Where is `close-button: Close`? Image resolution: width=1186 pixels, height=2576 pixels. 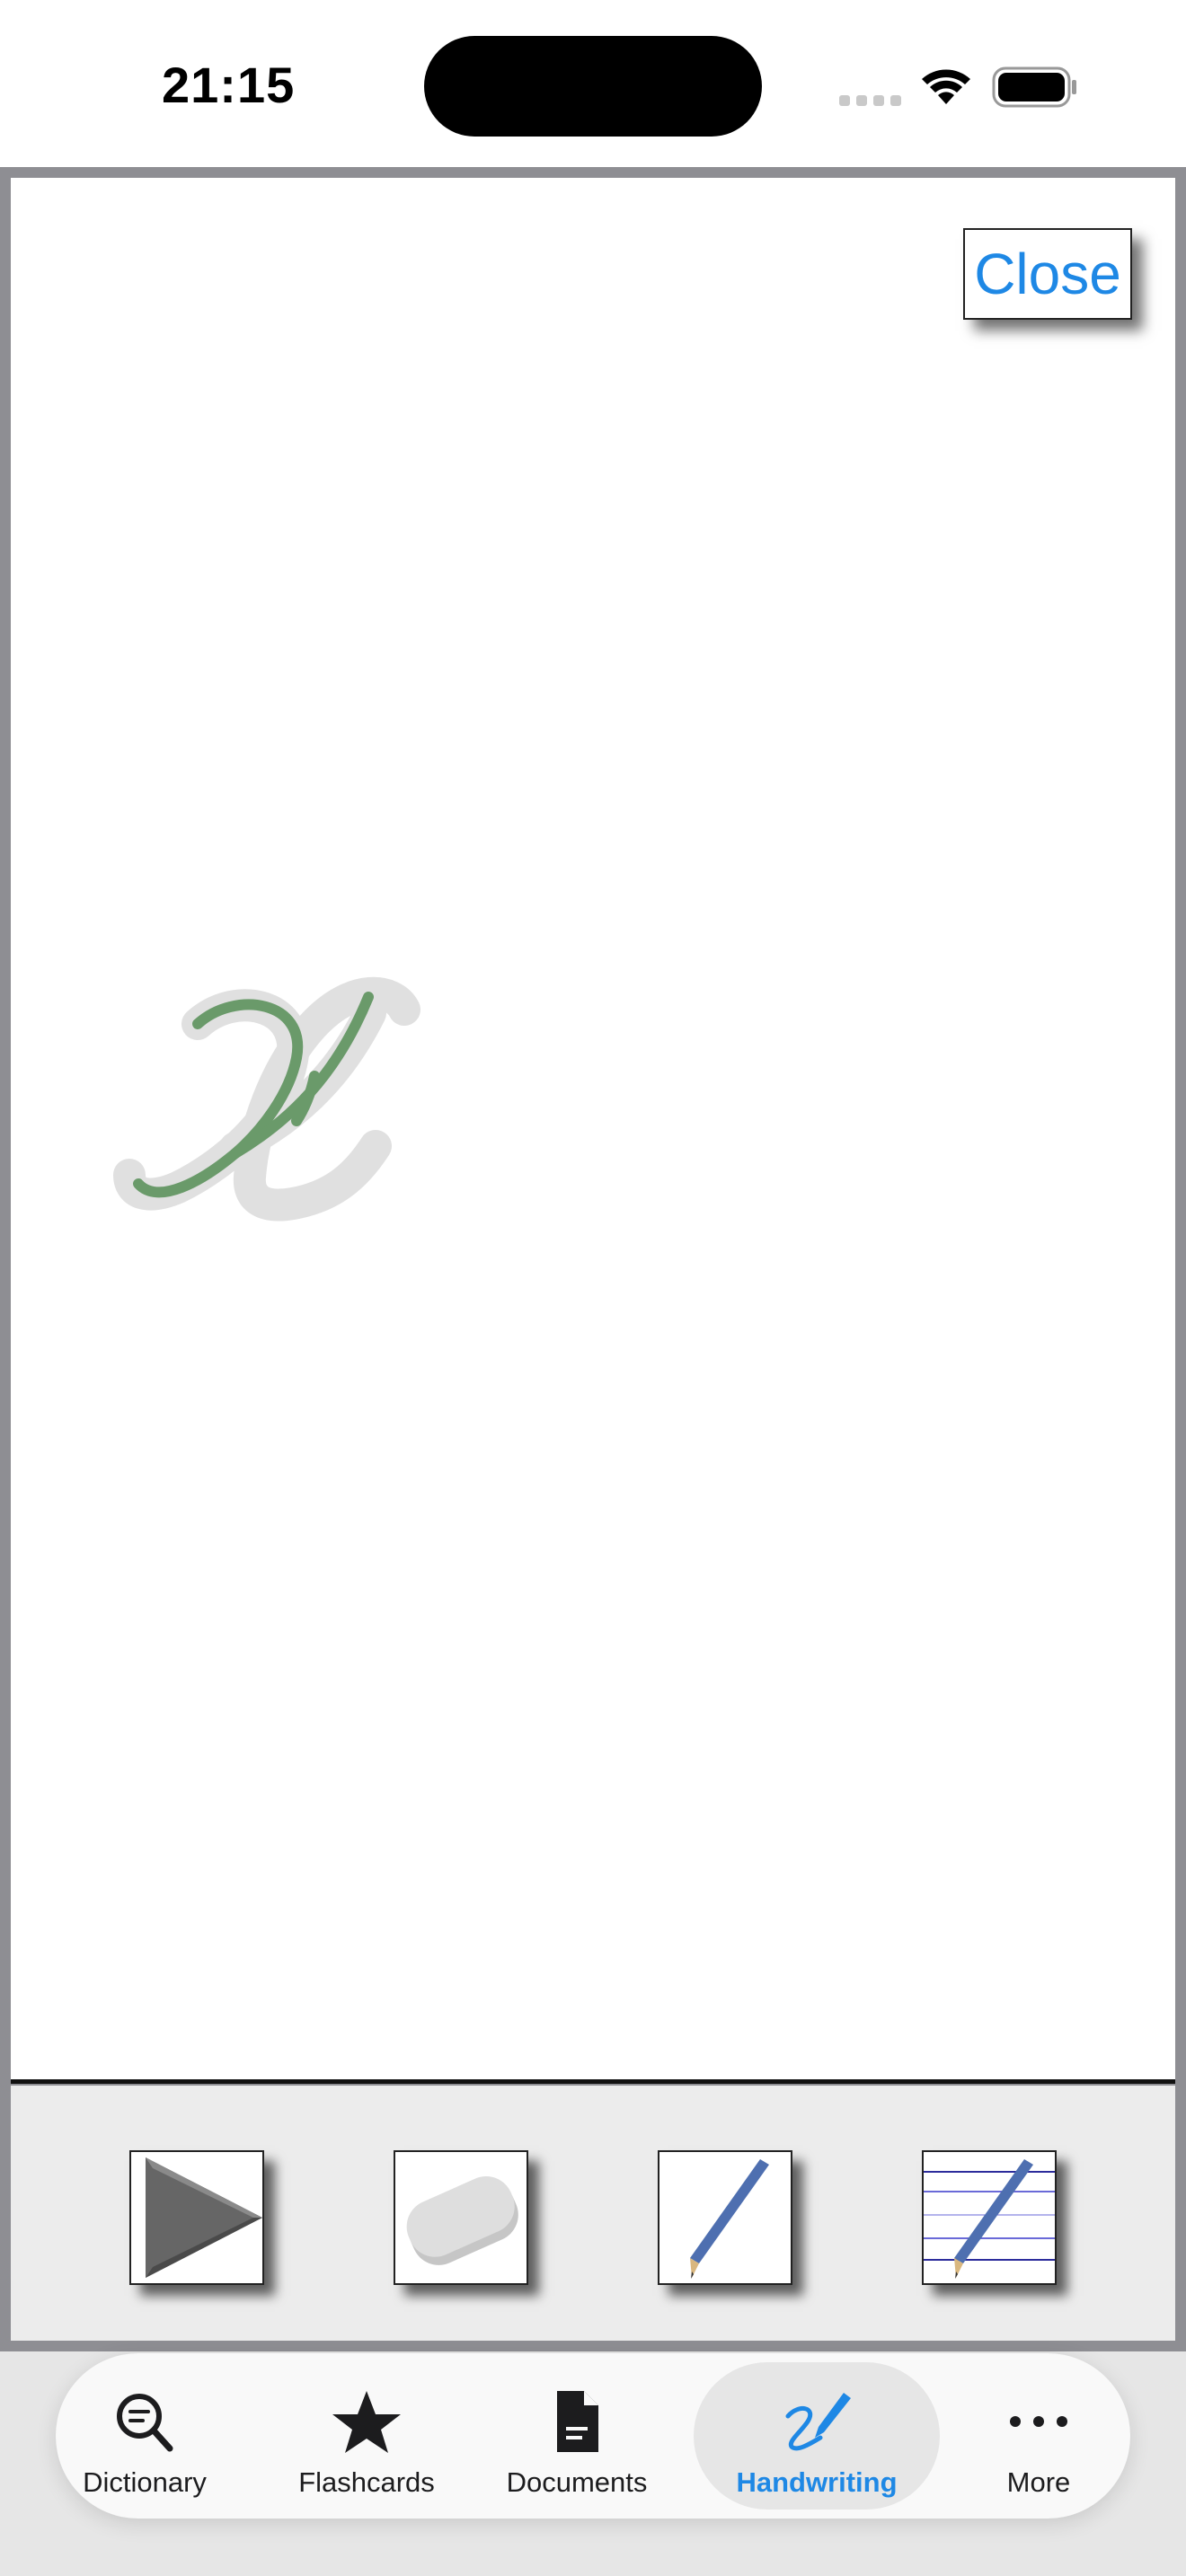 close-button: Close is located at coordinates (1047, 274).